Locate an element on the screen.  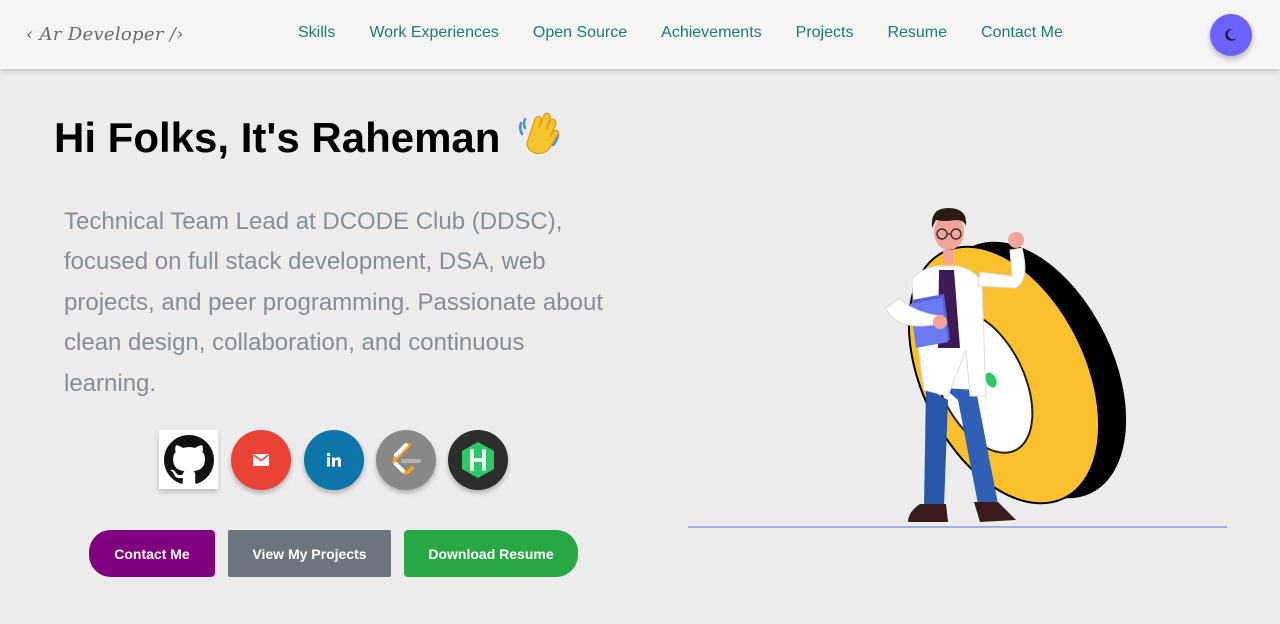
hero-greeting: Hi Folks, It's Raheman is located at coordinates (277, 137).